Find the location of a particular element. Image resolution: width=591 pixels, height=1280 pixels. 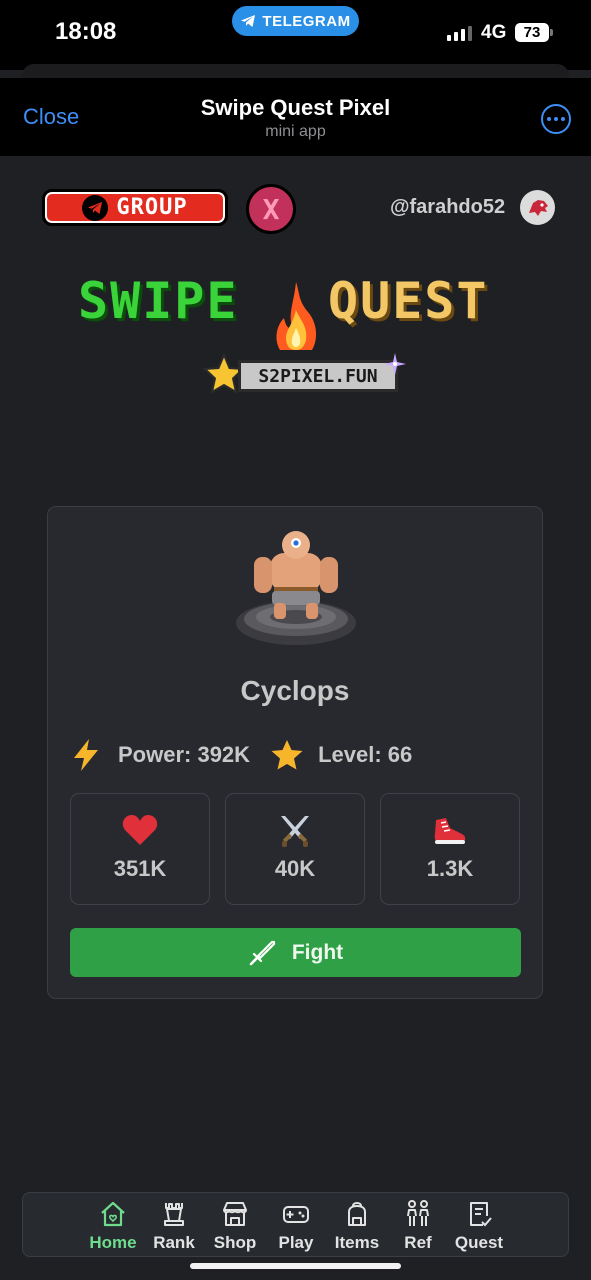

health-value: 351K is located at coordinates (140, 868).